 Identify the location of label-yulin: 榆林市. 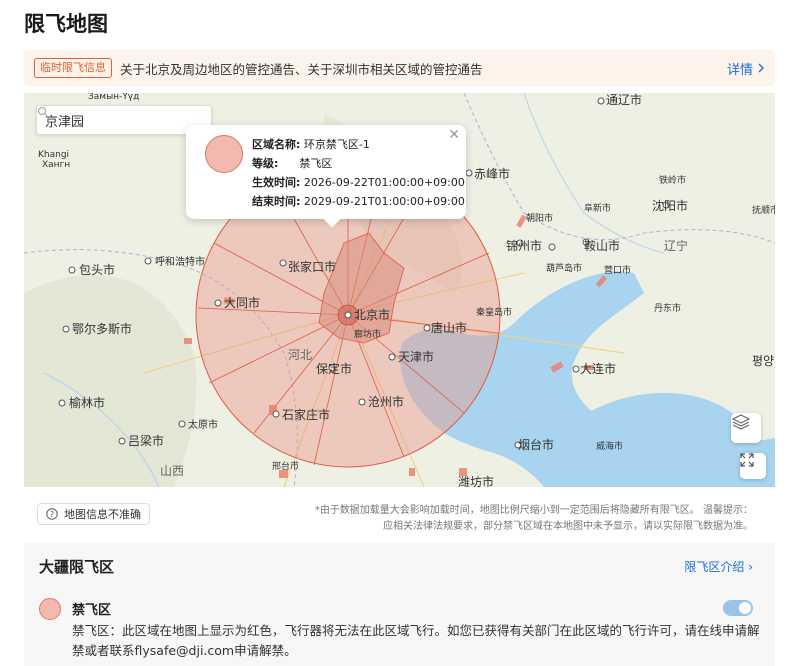
(87, 402).